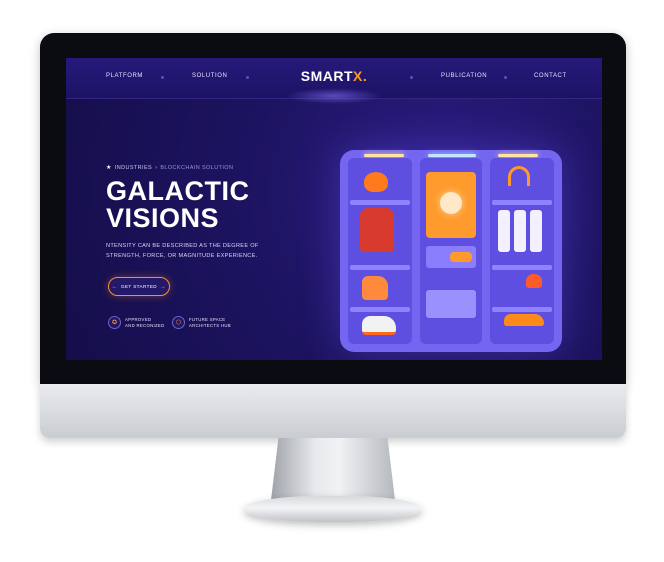  Describe the element at coordinates (178, 322) in the screenshot. I see `hub-icon: ⬡` at that location.